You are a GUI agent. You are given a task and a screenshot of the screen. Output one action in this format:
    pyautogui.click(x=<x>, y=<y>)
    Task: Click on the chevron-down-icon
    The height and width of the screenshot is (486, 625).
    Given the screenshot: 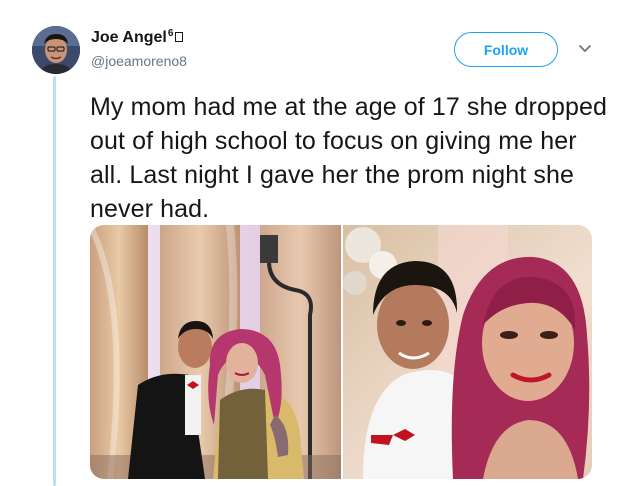 What is the action you would take?
    pyautogui.click(x=585, y=49)
    